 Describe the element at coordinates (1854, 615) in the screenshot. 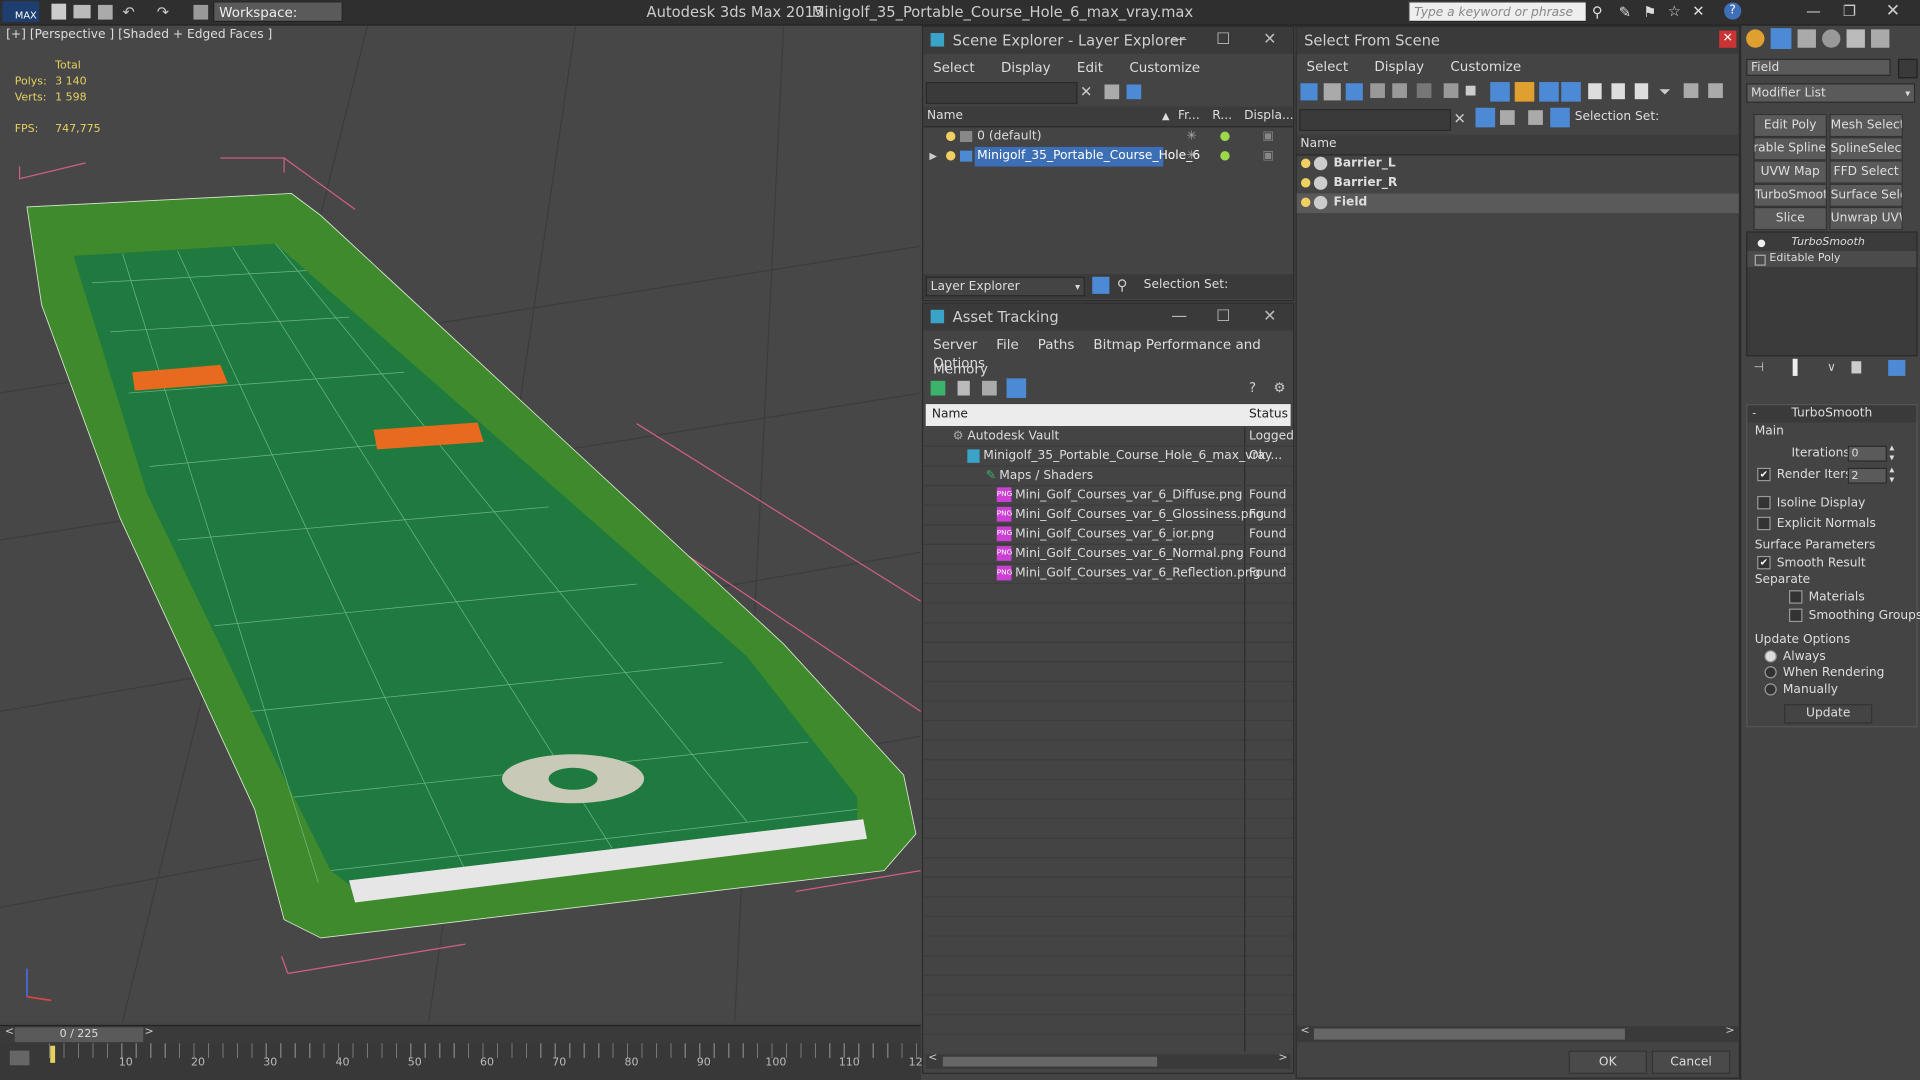

I see `smoothing-groups-row: Smoothing Groups` at that location.